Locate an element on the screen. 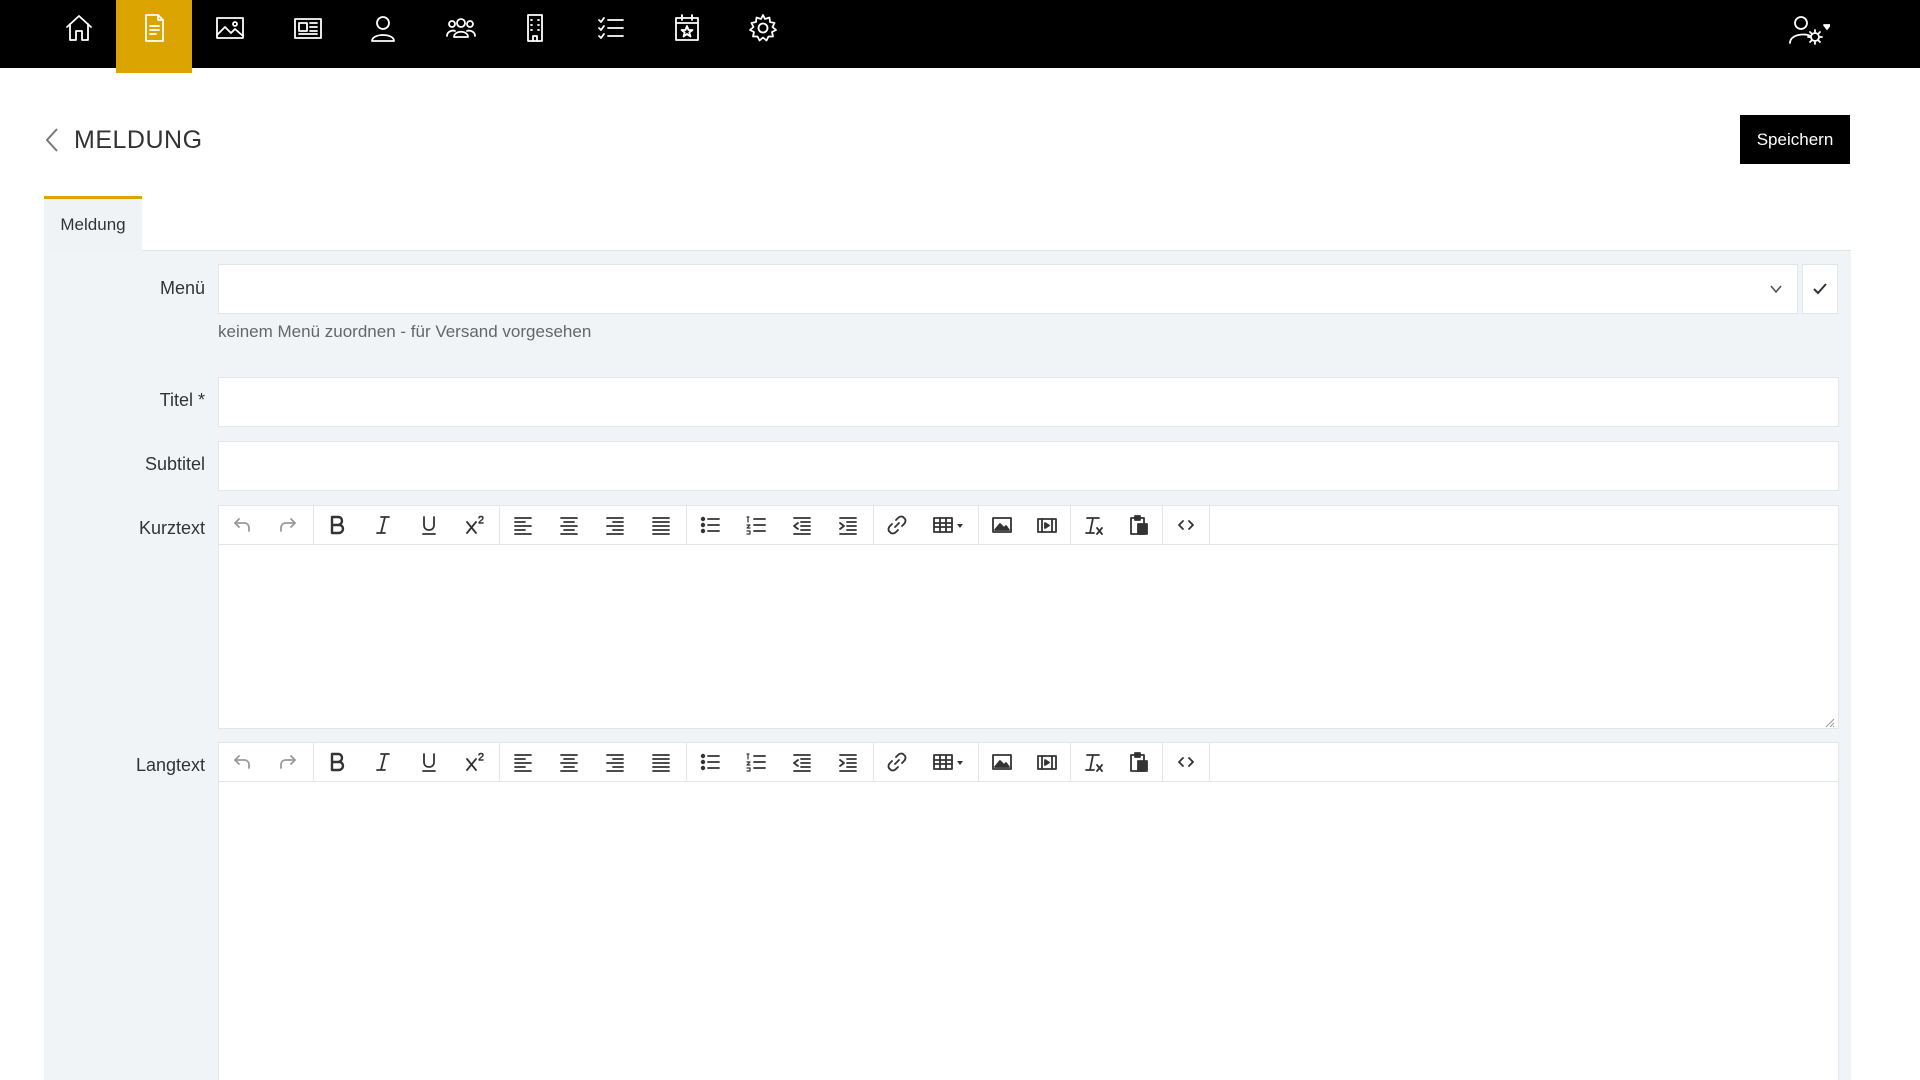  menu-label: Menü is located at coordinates (182, 288).